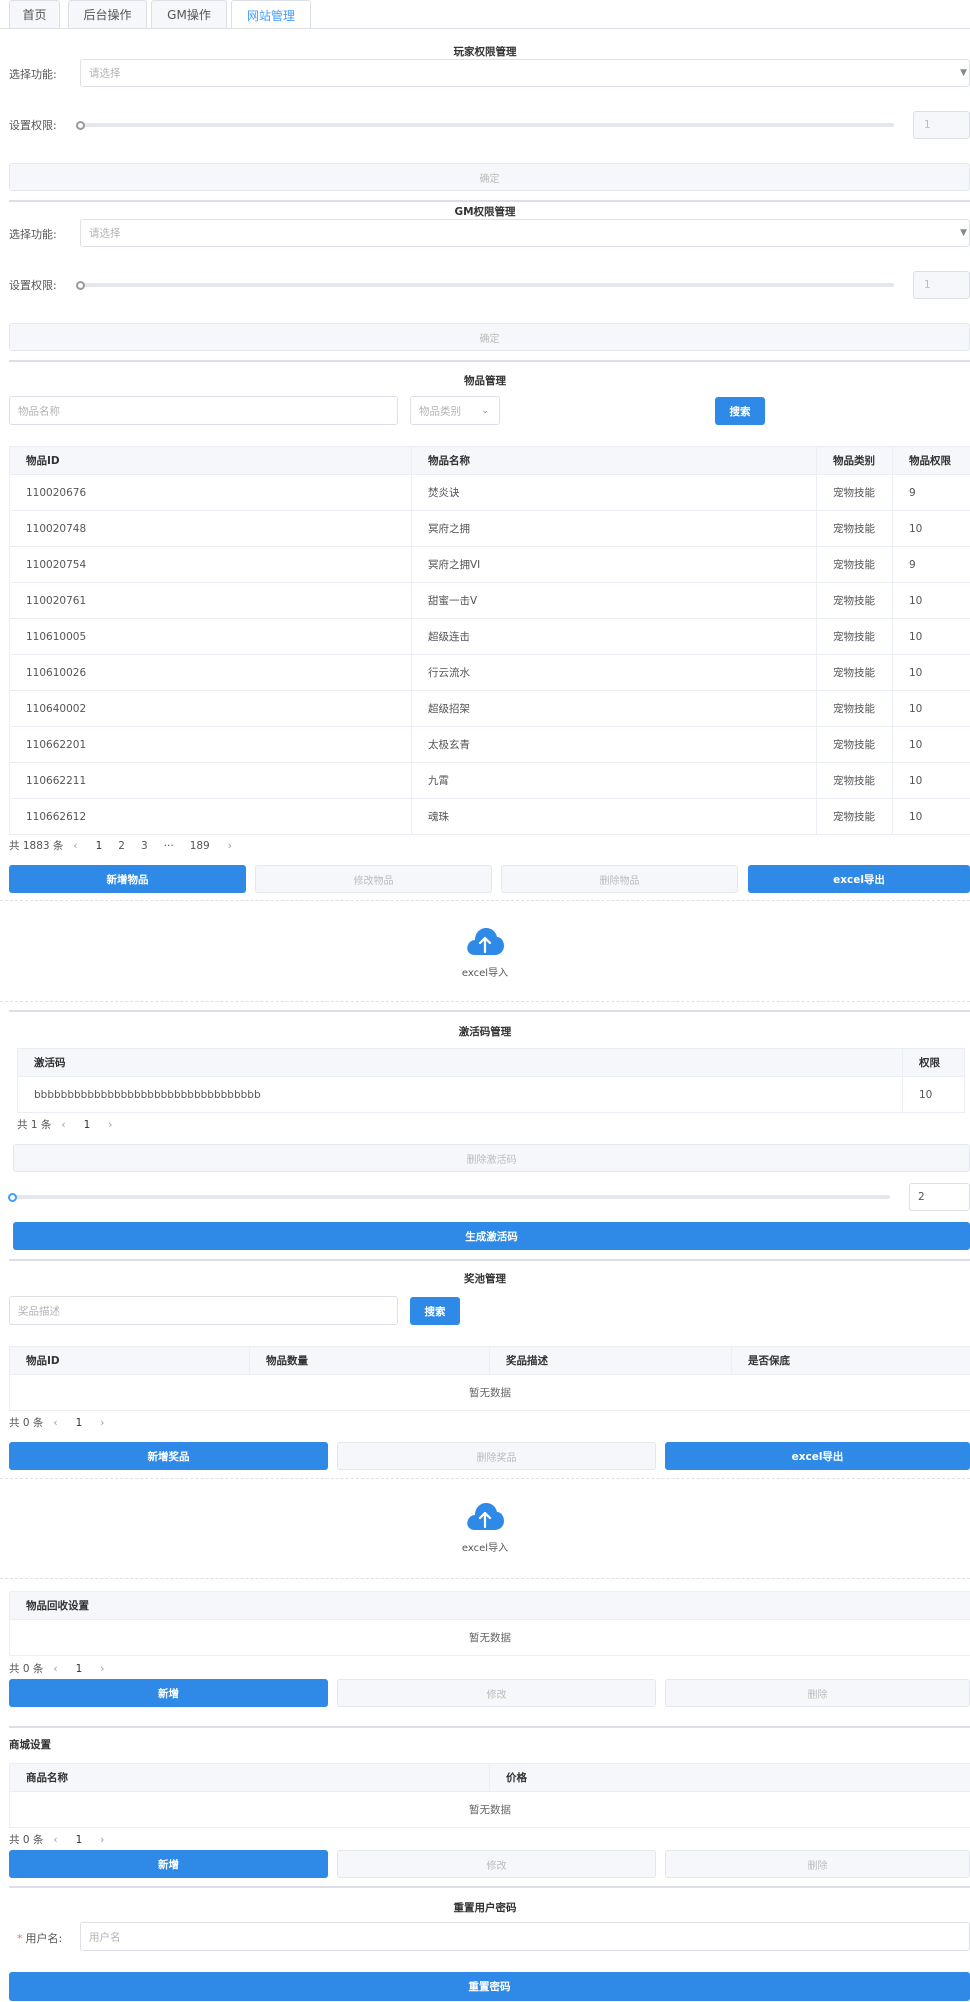 The image size is (970, 2002). Describe the element at coordinates (859, 879) in the screenshot. I see `export-items-button: excel导出` at that location.